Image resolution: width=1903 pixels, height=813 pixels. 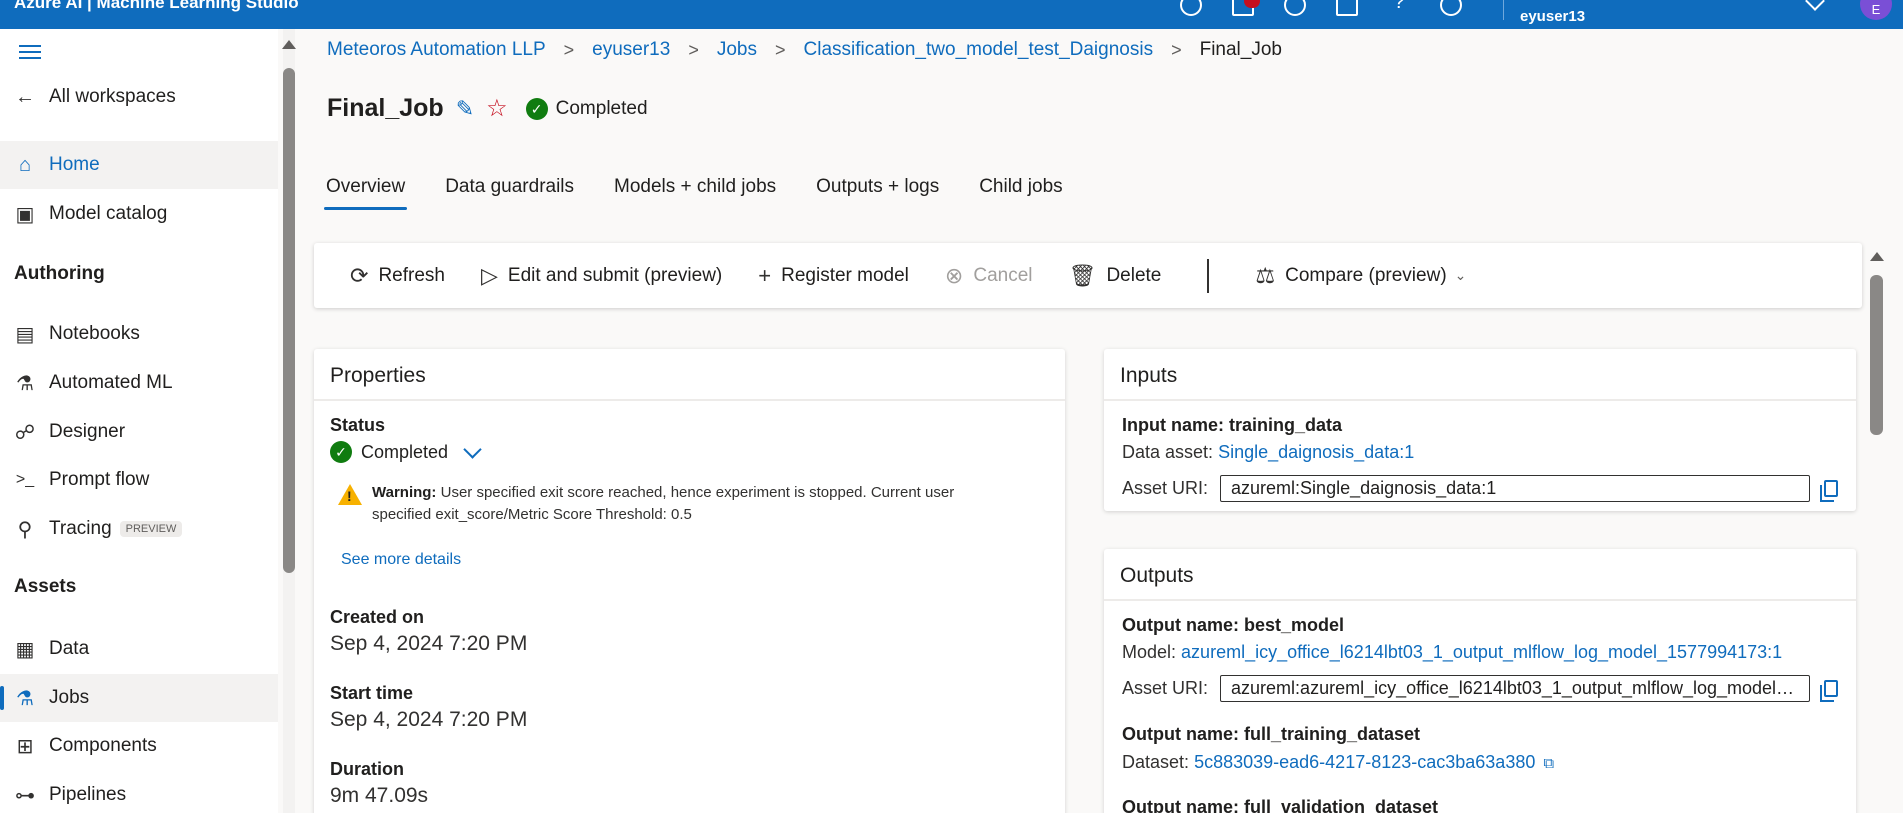 I want to click on edit-submit-button: ▷ Edit and submit (preview), so click(x=601, y=276).